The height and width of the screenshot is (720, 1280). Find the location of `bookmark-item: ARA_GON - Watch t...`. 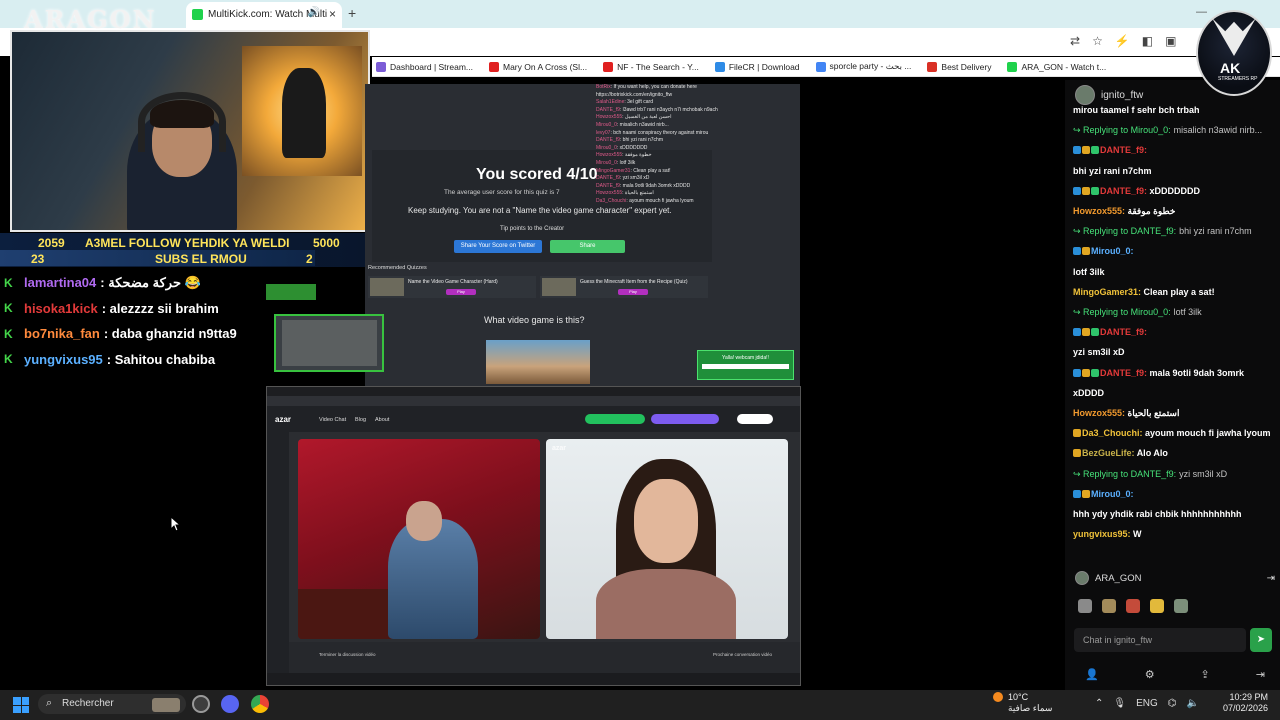

bookmark-item: ARA_GON - Watch t... is located at coordinates (1056, 66).